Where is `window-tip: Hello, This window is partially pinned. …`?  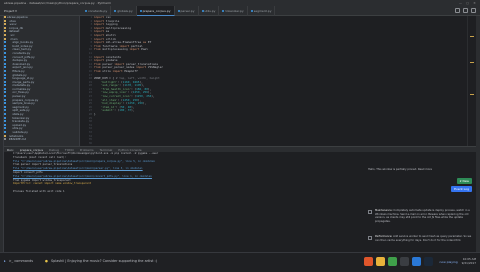 window-tip: Hello, This window is partially pinned. … is located at coordinates (400, 169).